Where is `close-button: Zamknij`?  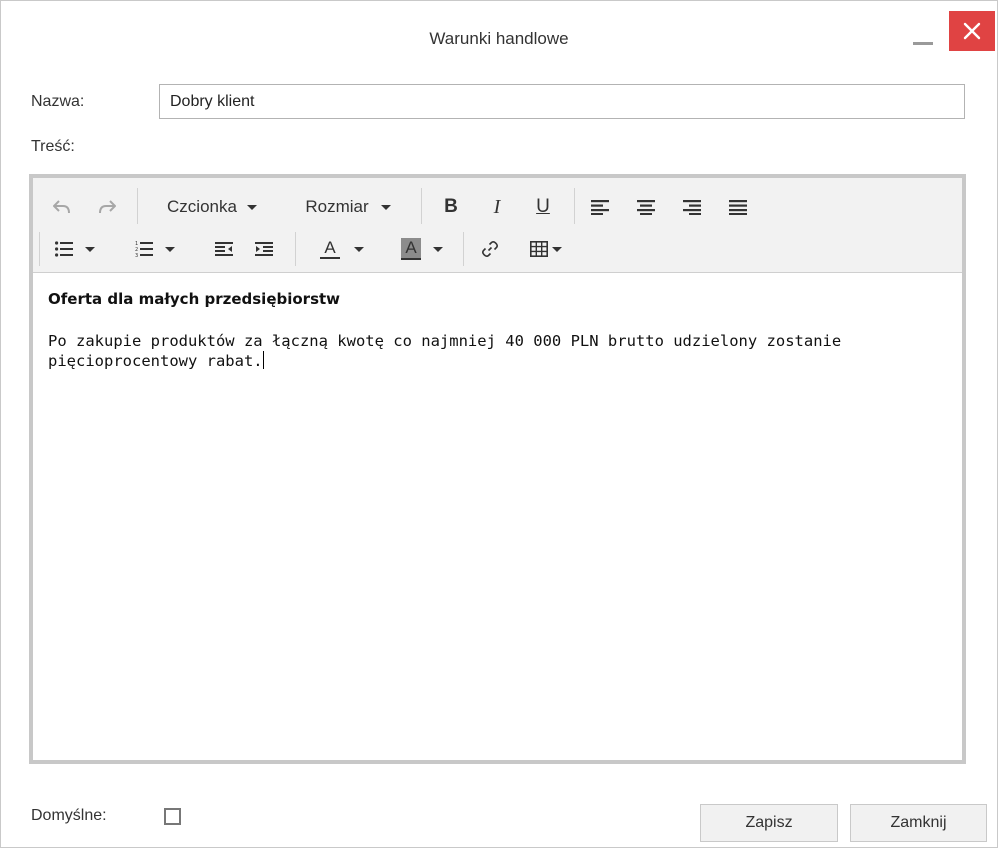
close-button: Zamknij is located at coordinates (918, 823).